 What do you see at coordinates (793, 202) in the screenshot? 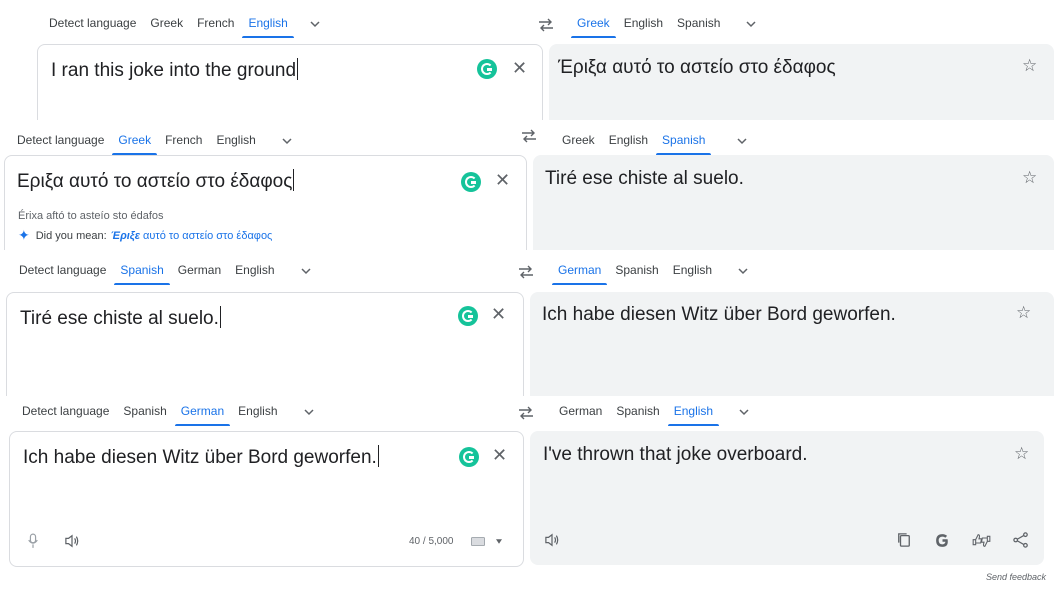
I see `target-text-box: Tiré ese chiste al suelo. ☆` at bounding box center [793, 202].